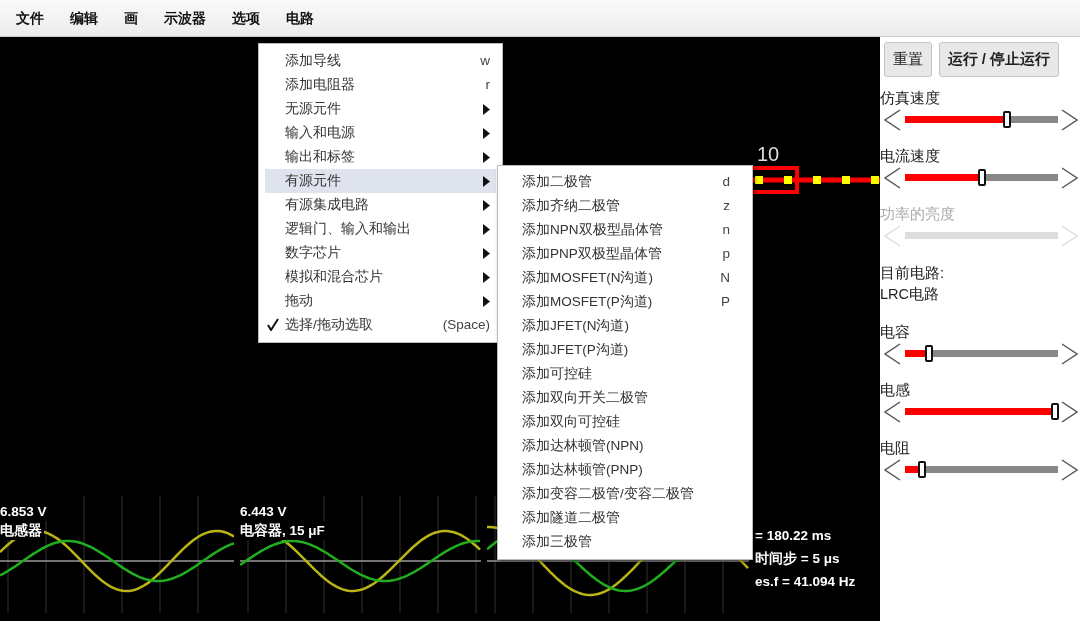  What do you see at coordinates (625, 254) in the screenshot?
I see `menu-option: 添加PNP双极型晶体管 p` at bounding box center [625, 254].